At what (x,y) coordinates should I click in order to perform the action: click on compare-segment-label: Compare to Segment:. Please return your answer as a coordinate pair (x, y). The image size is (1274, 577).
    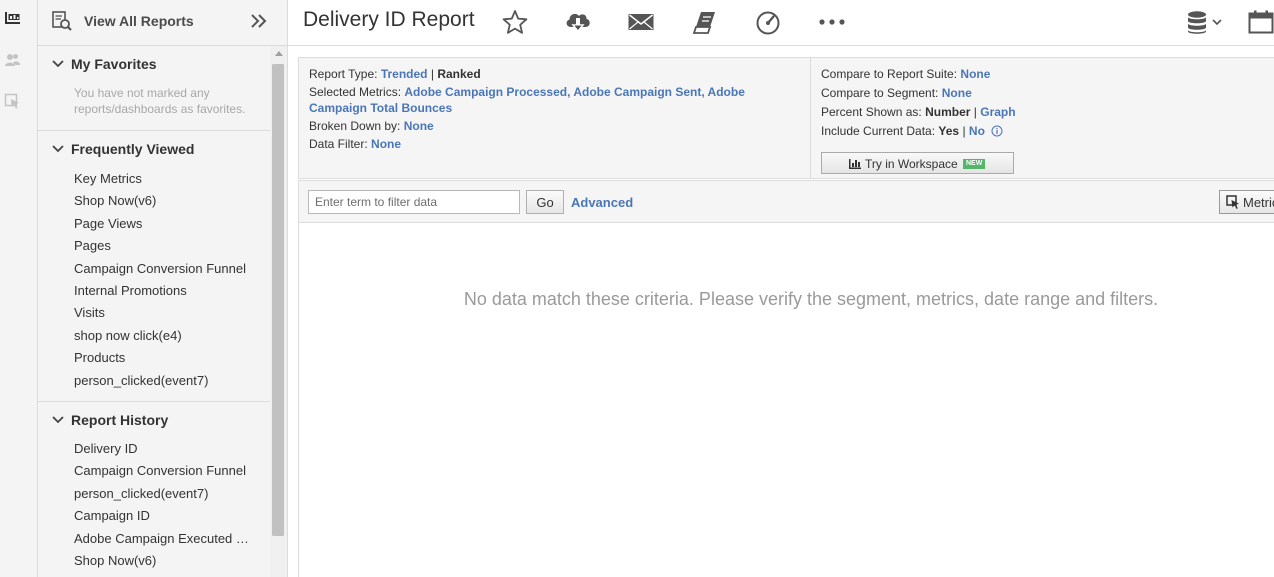
    Looking at the image, I should click on (880, 93).